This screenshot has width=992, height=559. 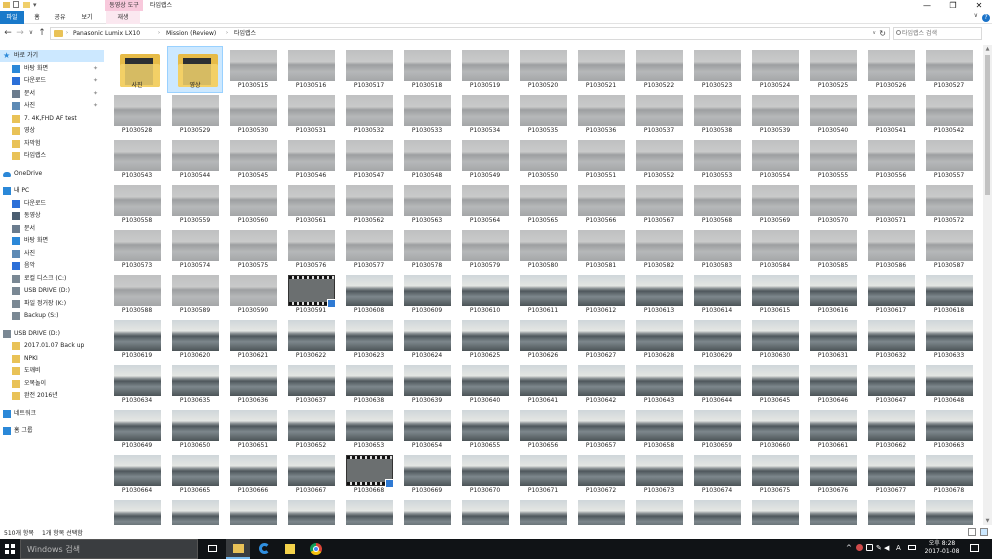 What do you see at coordinates (137, 114) in the screenshot?
I see `image-file-item: P1030528` at bounding box center [137, 114].